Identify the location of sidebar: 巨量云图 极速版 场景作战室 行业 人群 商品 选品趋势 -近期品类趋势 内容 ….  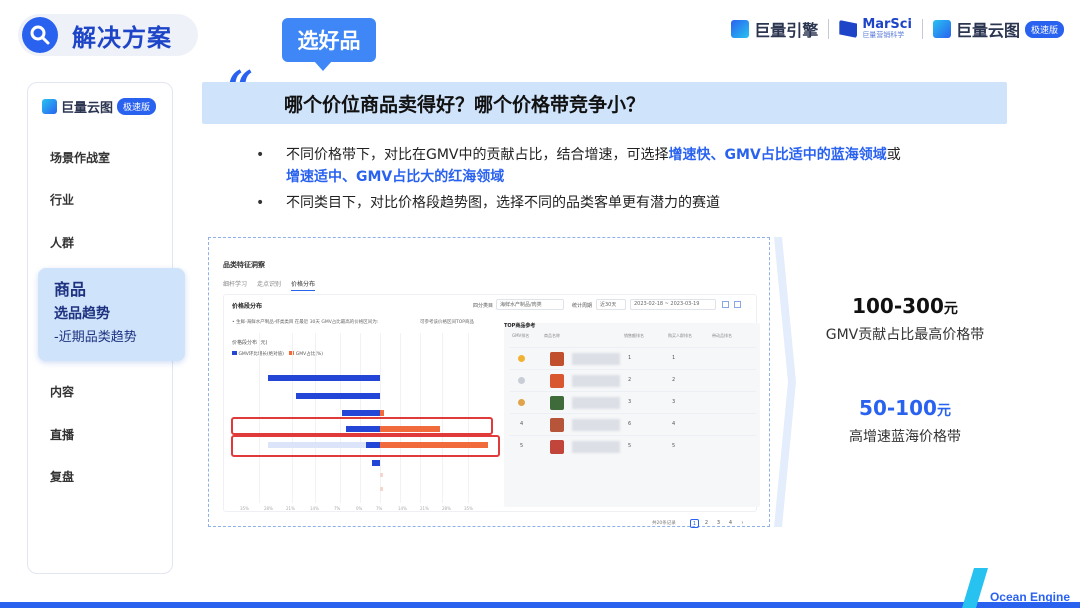
(106, 328).